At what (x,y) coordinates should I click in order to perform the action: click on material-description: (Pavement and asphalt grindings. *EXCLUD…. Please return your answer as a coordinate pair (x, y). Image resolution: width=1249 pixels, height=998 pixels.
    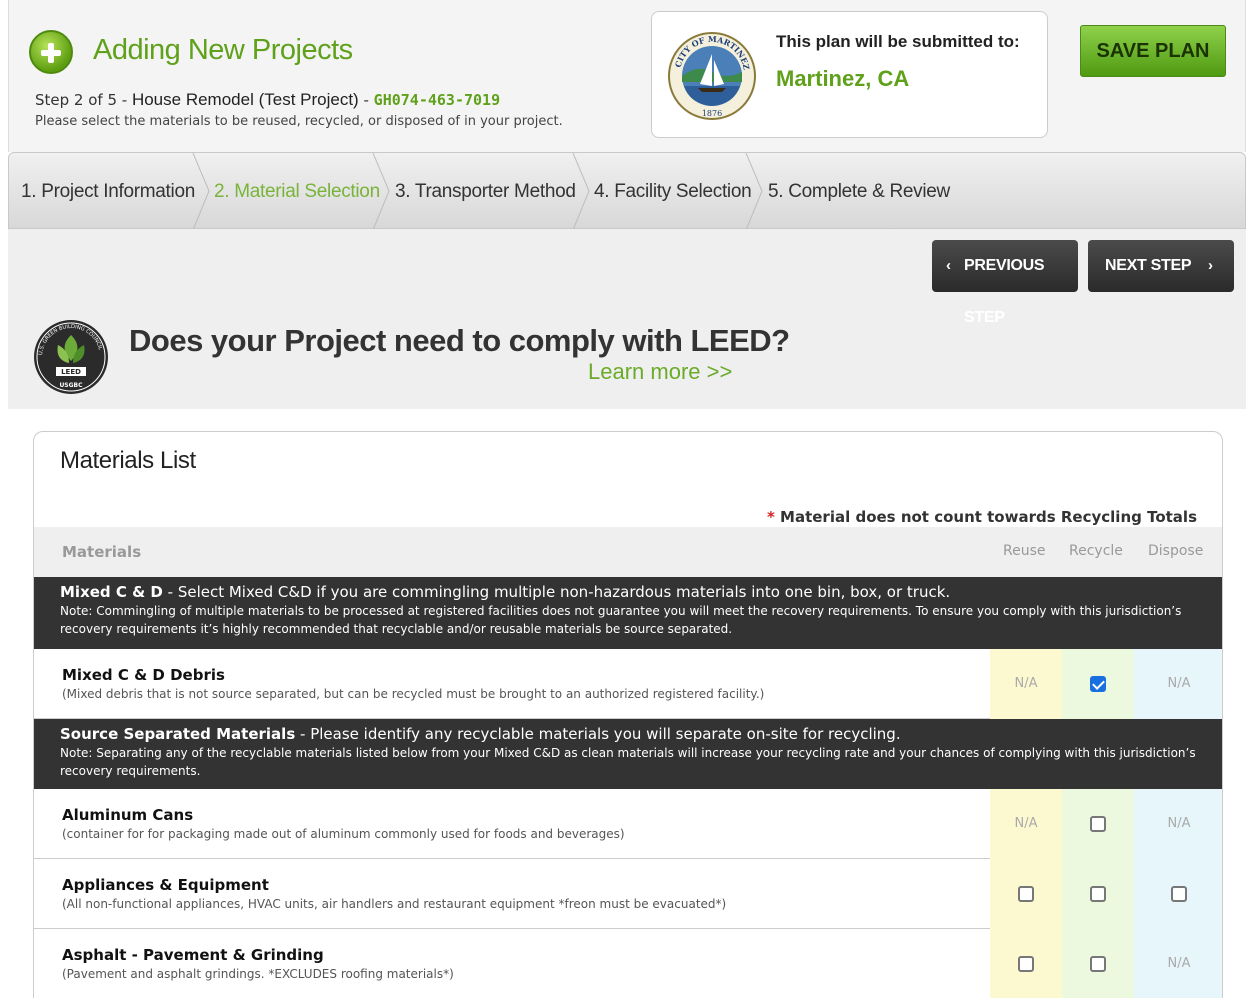
    Looking at the image, I should click on (258, 974).